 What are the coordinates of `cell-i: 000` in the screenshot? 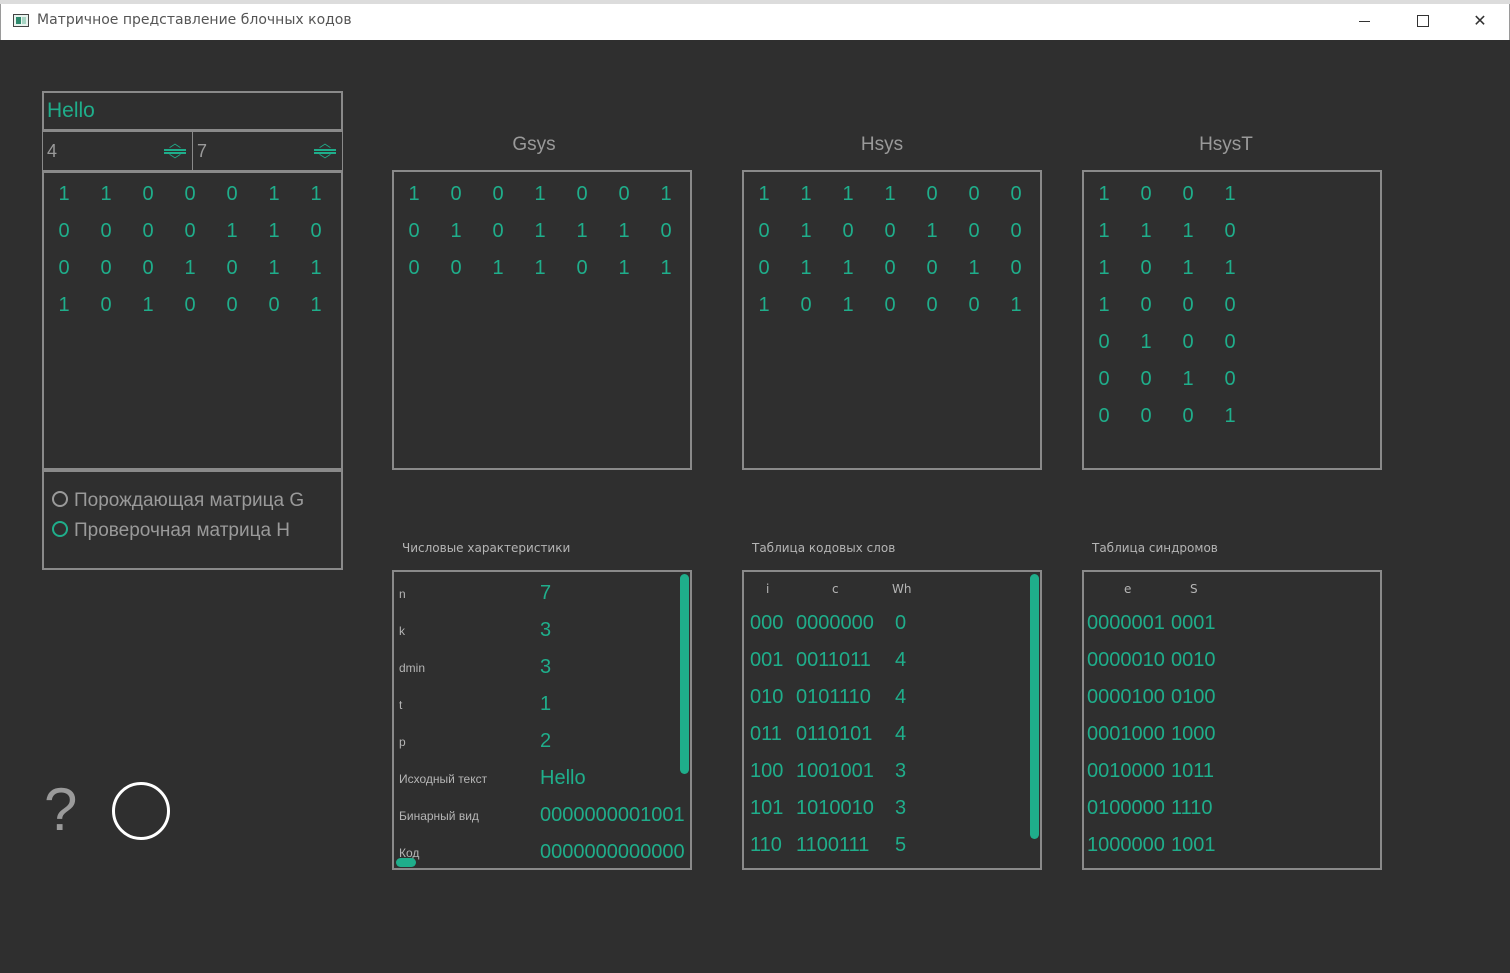 It's located at (767, 623).